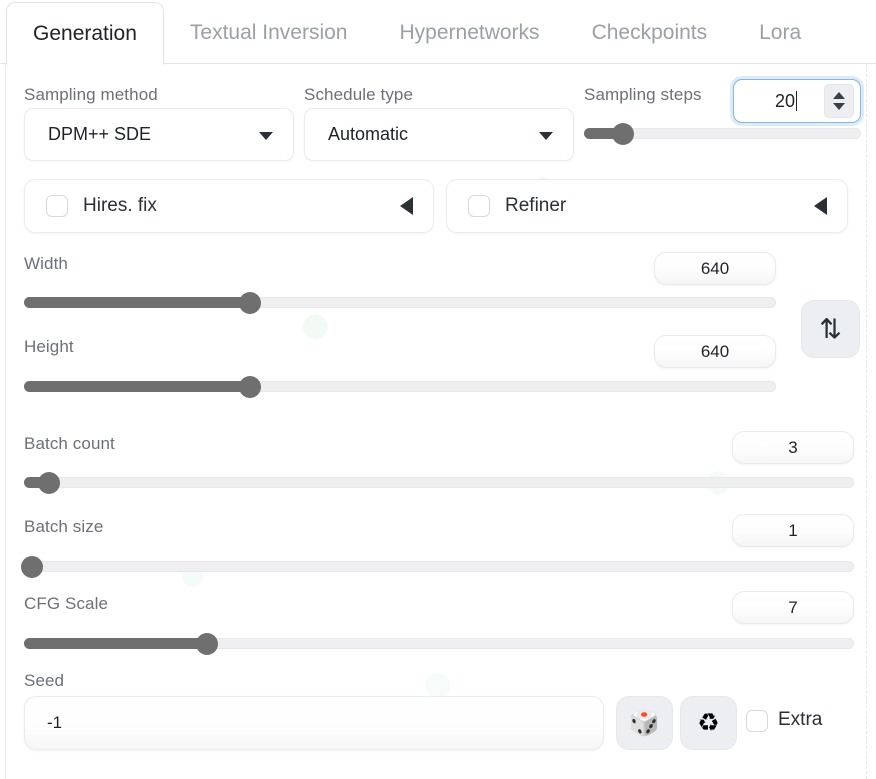 This screenshot has width=876, height=779. I want to click on sampling-method-dropdown: DPM++ SDE, so click(159, 134).